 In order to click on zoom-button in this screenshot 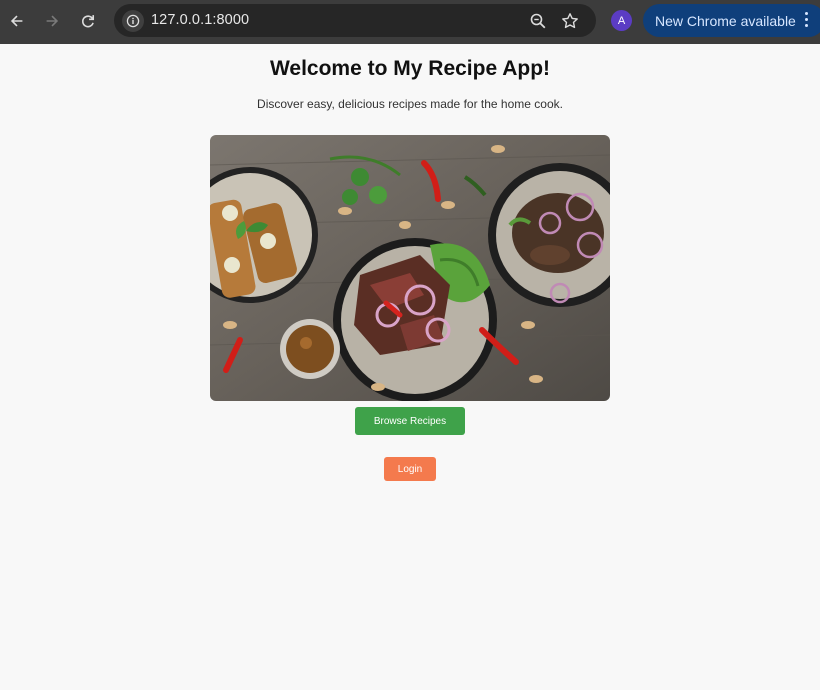, I will do `click(538, 21)`.